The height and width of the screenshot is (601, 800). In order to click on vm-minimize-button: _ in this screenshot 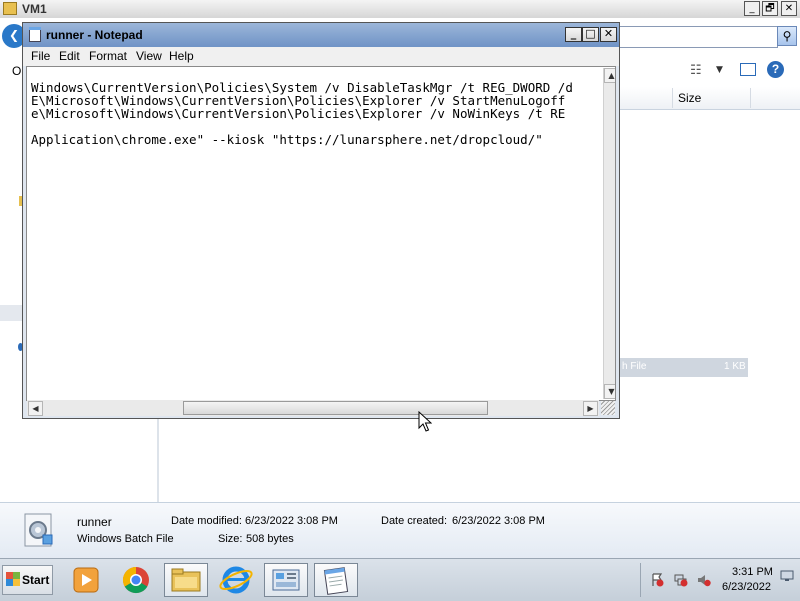, I will do `click(752, 8)`.